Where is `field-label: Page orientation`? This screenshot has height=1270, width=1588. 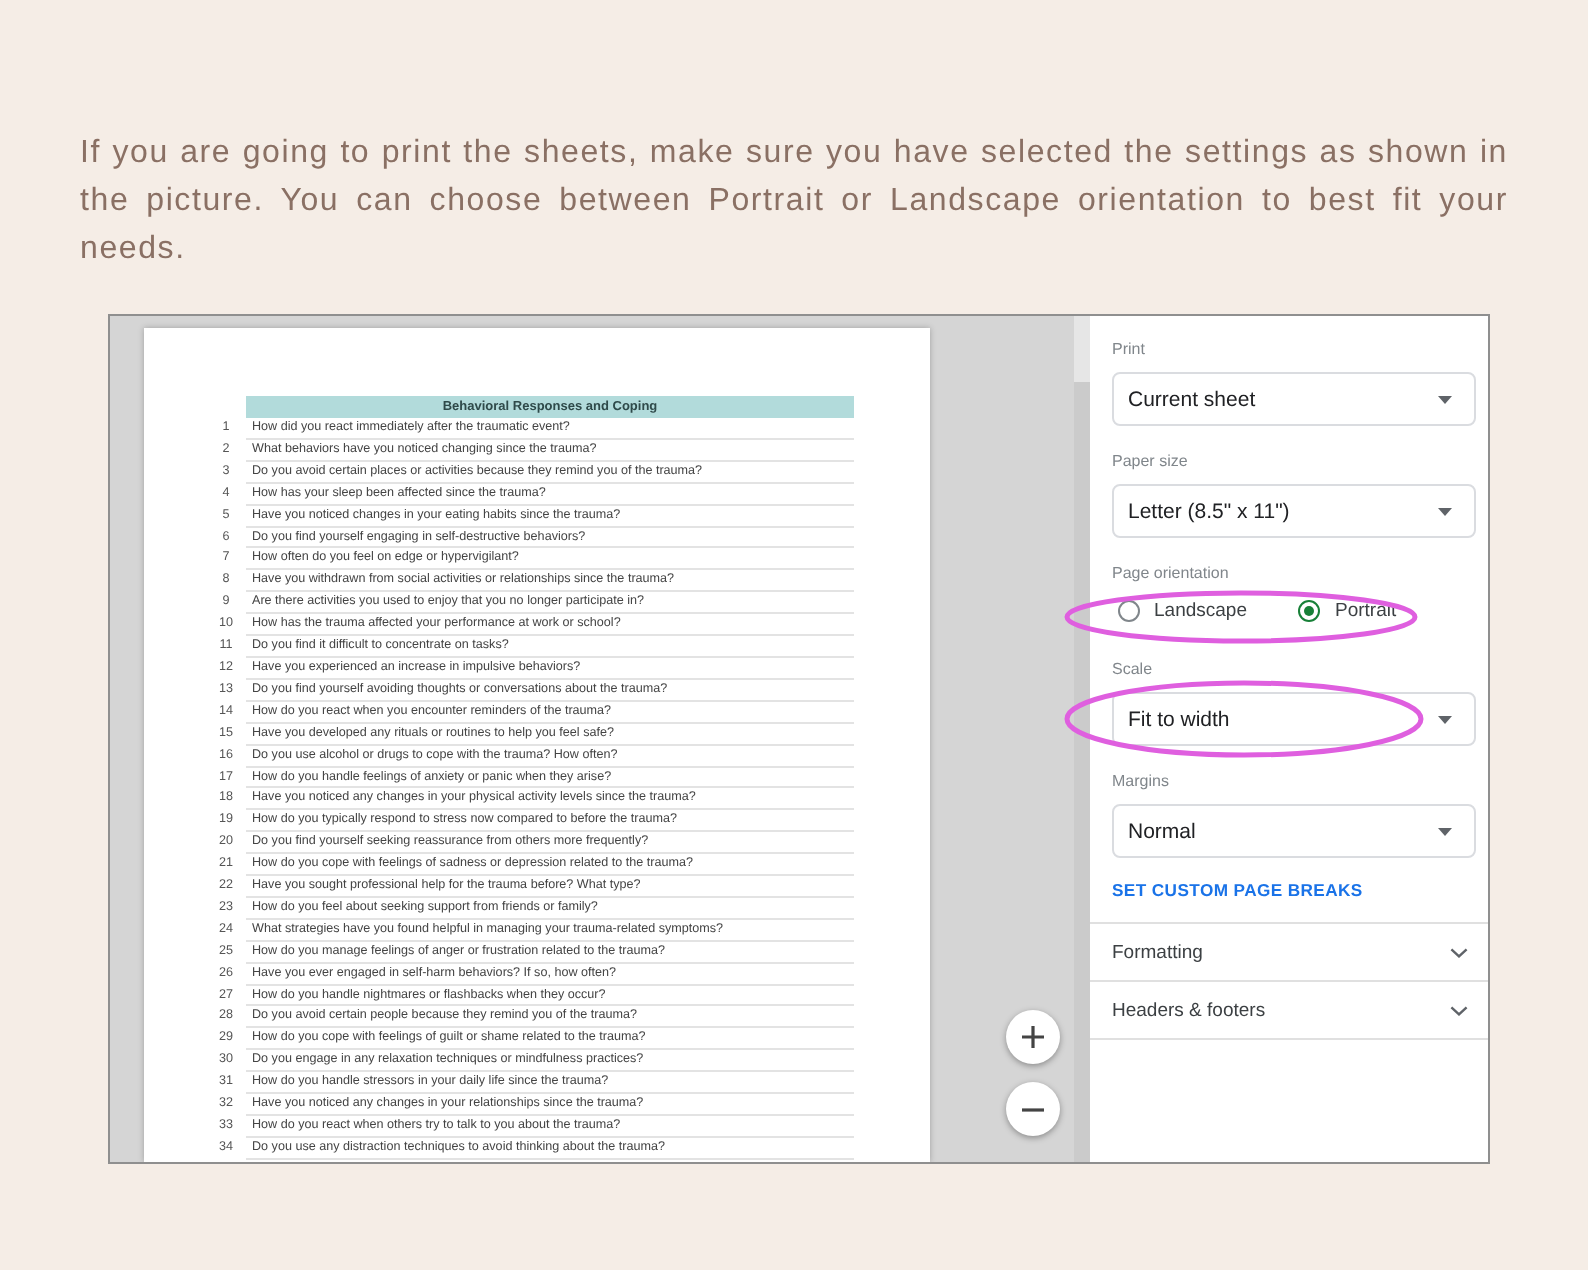 field-label: Page orientation is located at coordinates (1171, 574).